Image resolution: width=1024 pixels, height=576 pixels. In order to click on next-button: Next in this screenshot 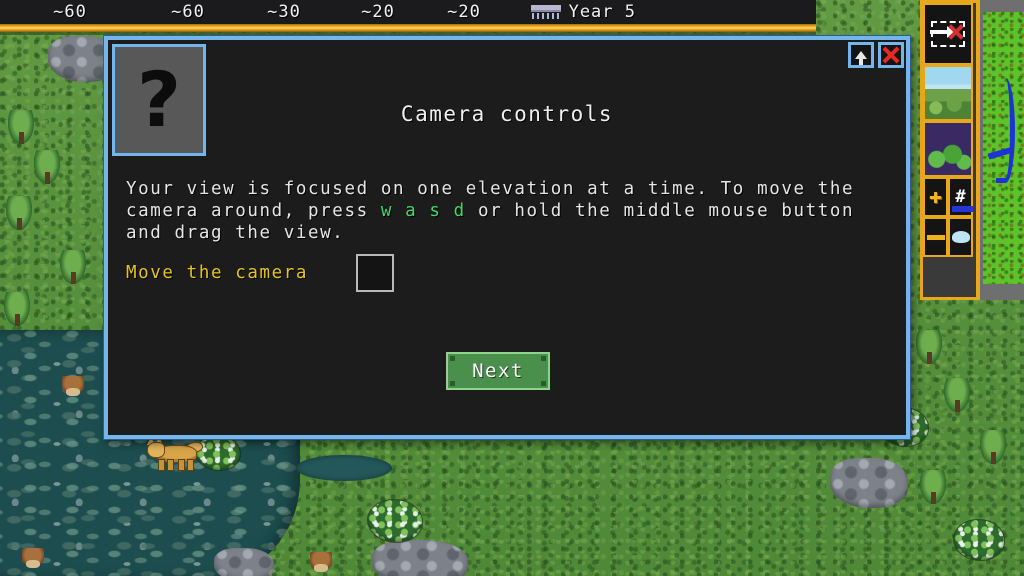, I will do `click(498, 371)`.